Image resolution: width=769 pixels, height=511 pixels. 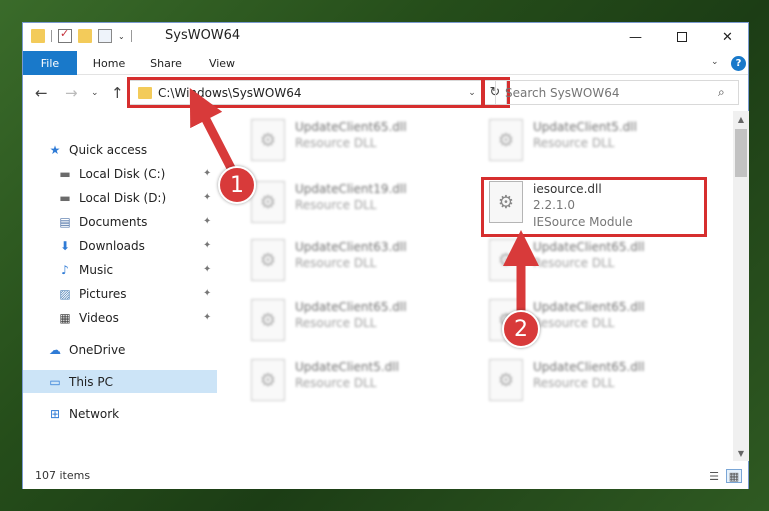 What do you see at coordinates (714, 476) in the screenshot?
I see `details-view-icon: ☰` at bounding box center [714, 476].